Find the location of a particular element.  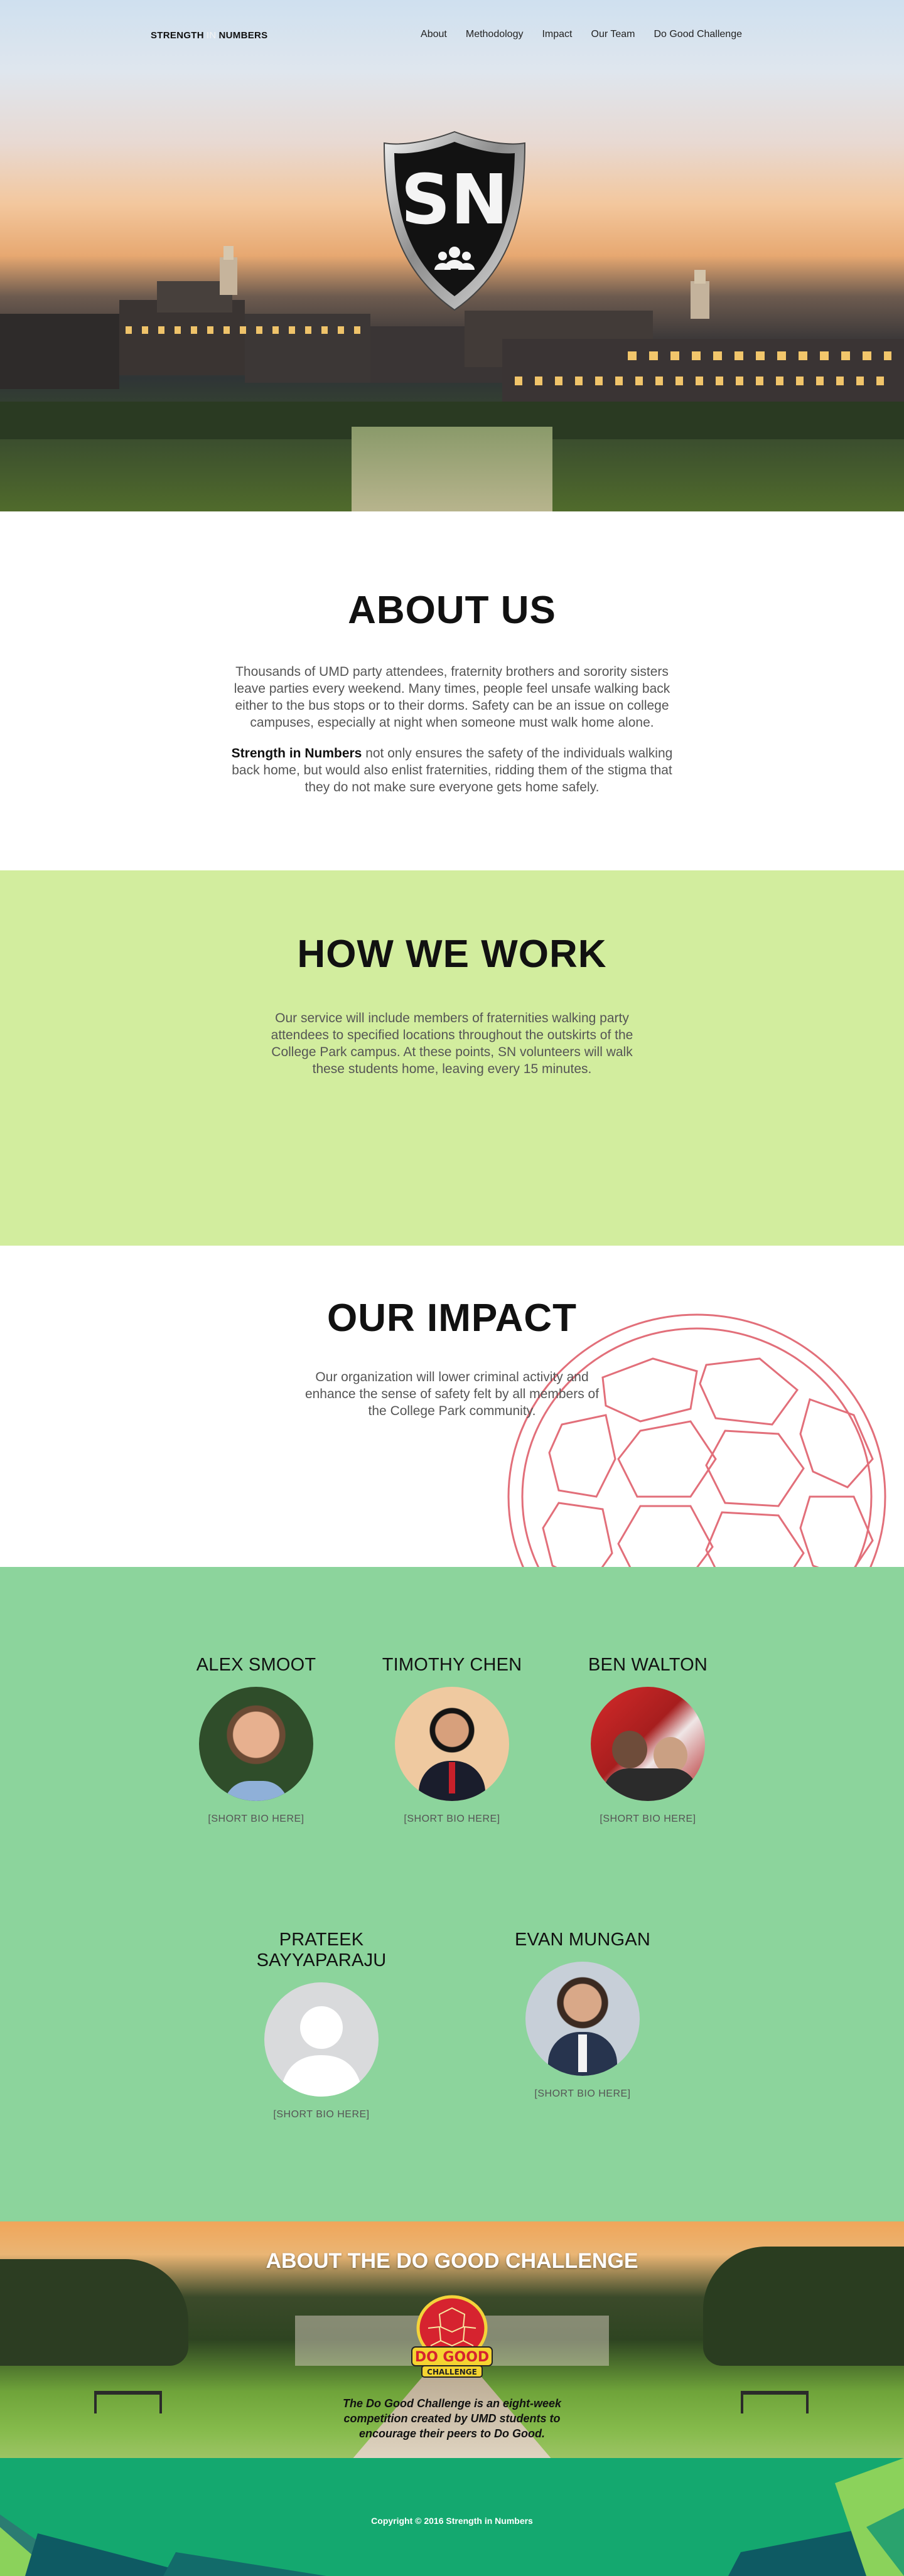

sn-shield-logo: SN is located at coordinates (454, 221).